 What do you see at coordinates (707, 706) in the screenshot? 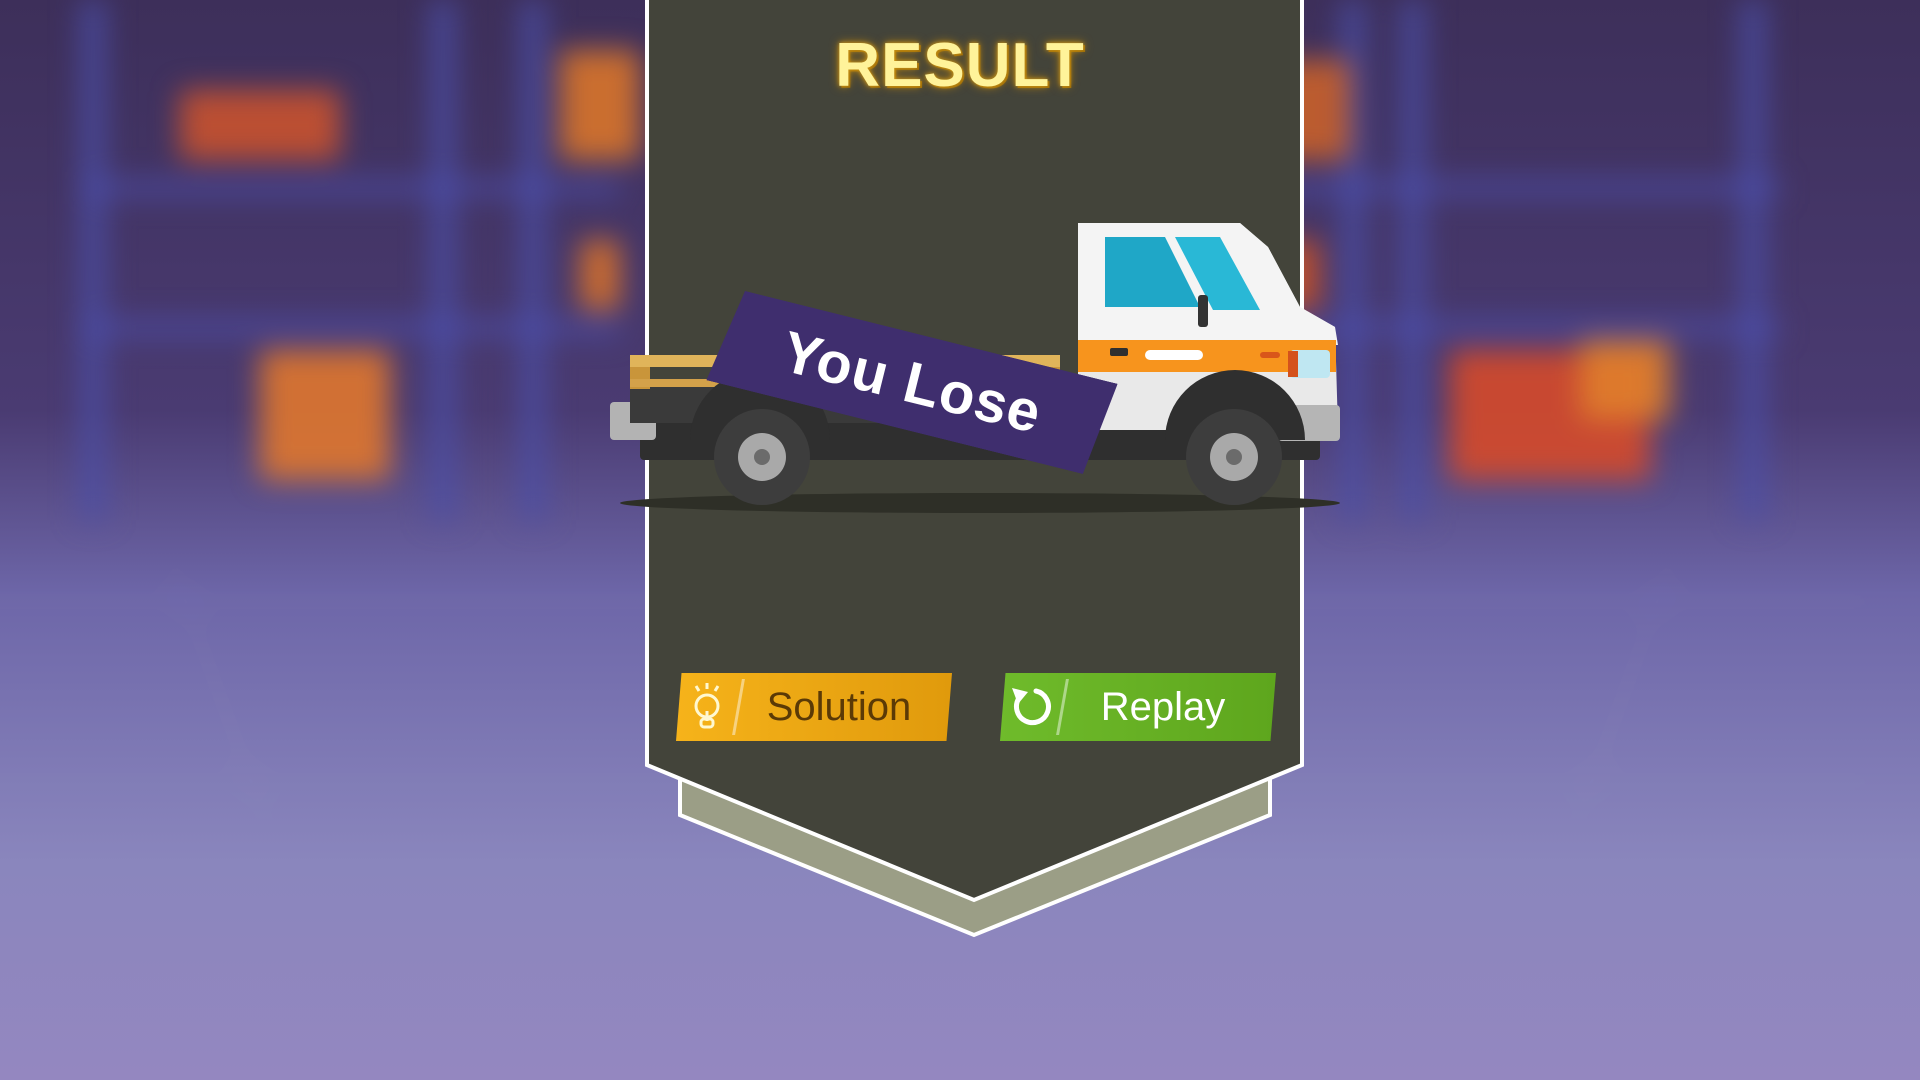
I see `lightbulb-icon` at bounding box center [707, 706].